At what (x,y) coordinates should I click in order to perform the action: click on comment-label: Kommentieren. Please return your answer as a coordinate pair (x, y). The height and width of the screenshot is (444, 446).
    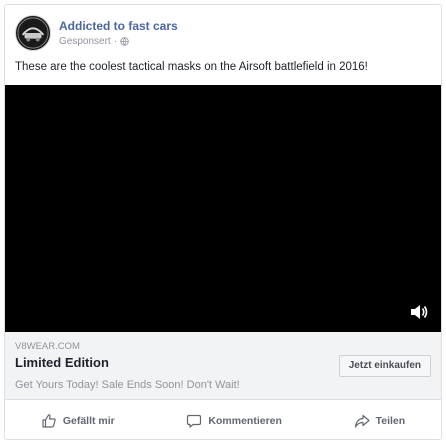
    Looking at the image, I should click on (245, 421).